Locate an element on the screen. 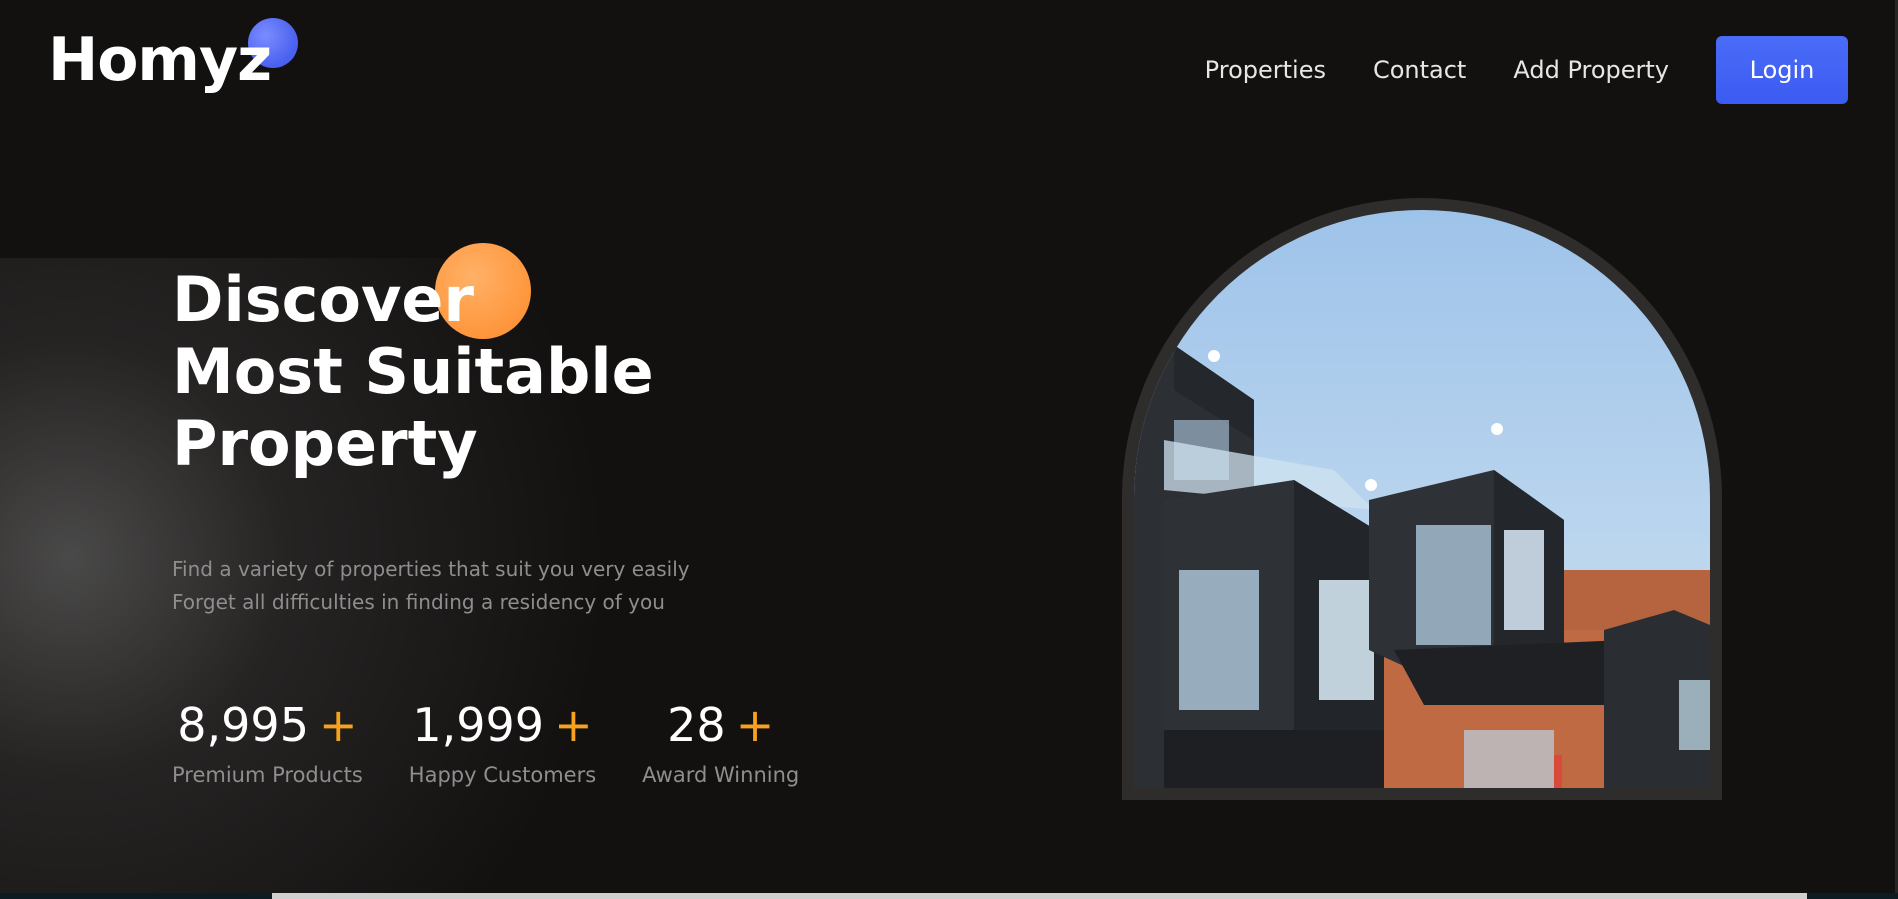  login-button: Login is located at coordinates (1782, 70).